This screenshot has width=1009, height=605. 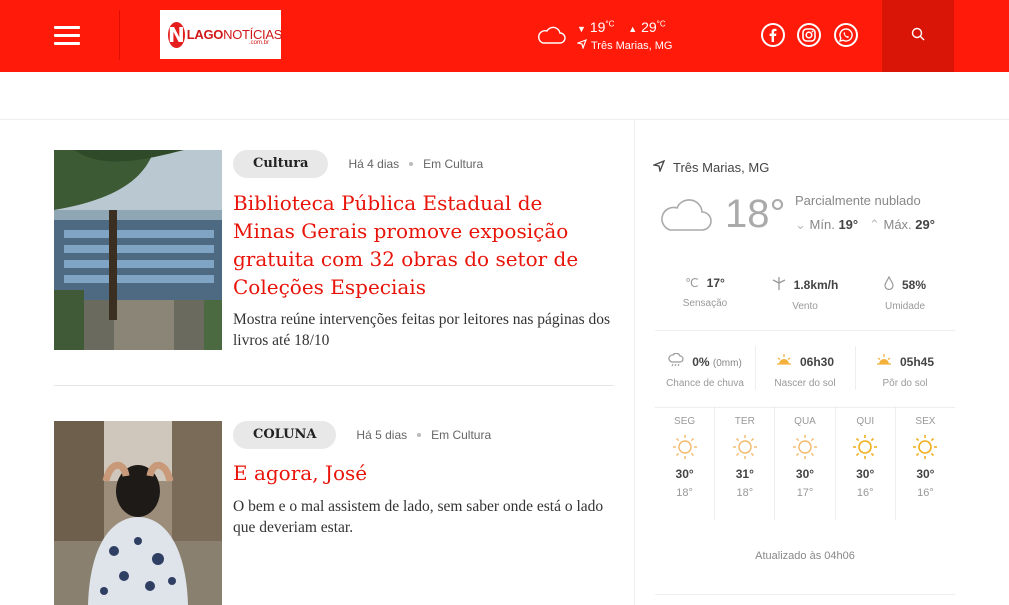 I want to click on forecast-day: SEG 30° 18°, so click(x=685, y=463).